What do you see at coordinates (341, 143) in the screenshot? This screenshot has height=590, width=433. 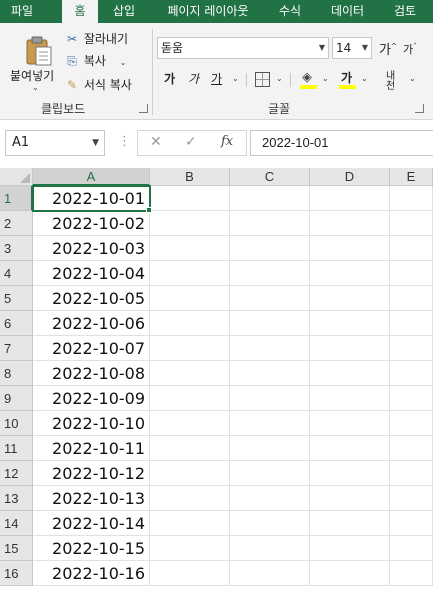 I see `formula-input: 2022-10-01` at bounding box center [341, 143].